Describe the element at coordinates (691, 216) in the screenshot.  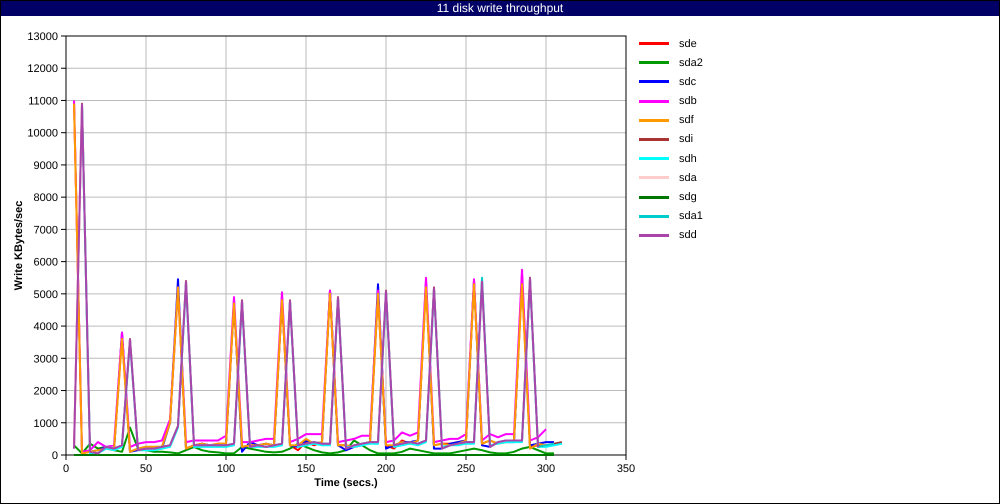
I see `legend-label: sda1` at that location.